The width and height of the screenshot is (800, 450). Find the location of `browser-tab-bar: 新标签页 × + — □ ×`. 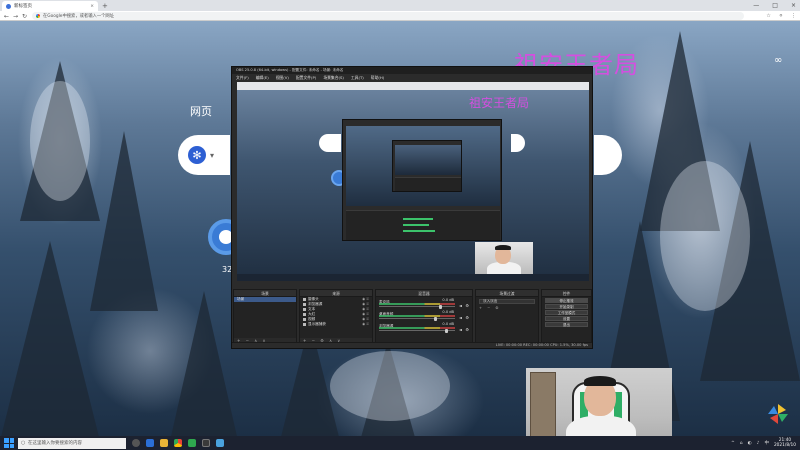

browser-tab-bar: 新标签页 × + — □ × is located at coordinates (400, 5).